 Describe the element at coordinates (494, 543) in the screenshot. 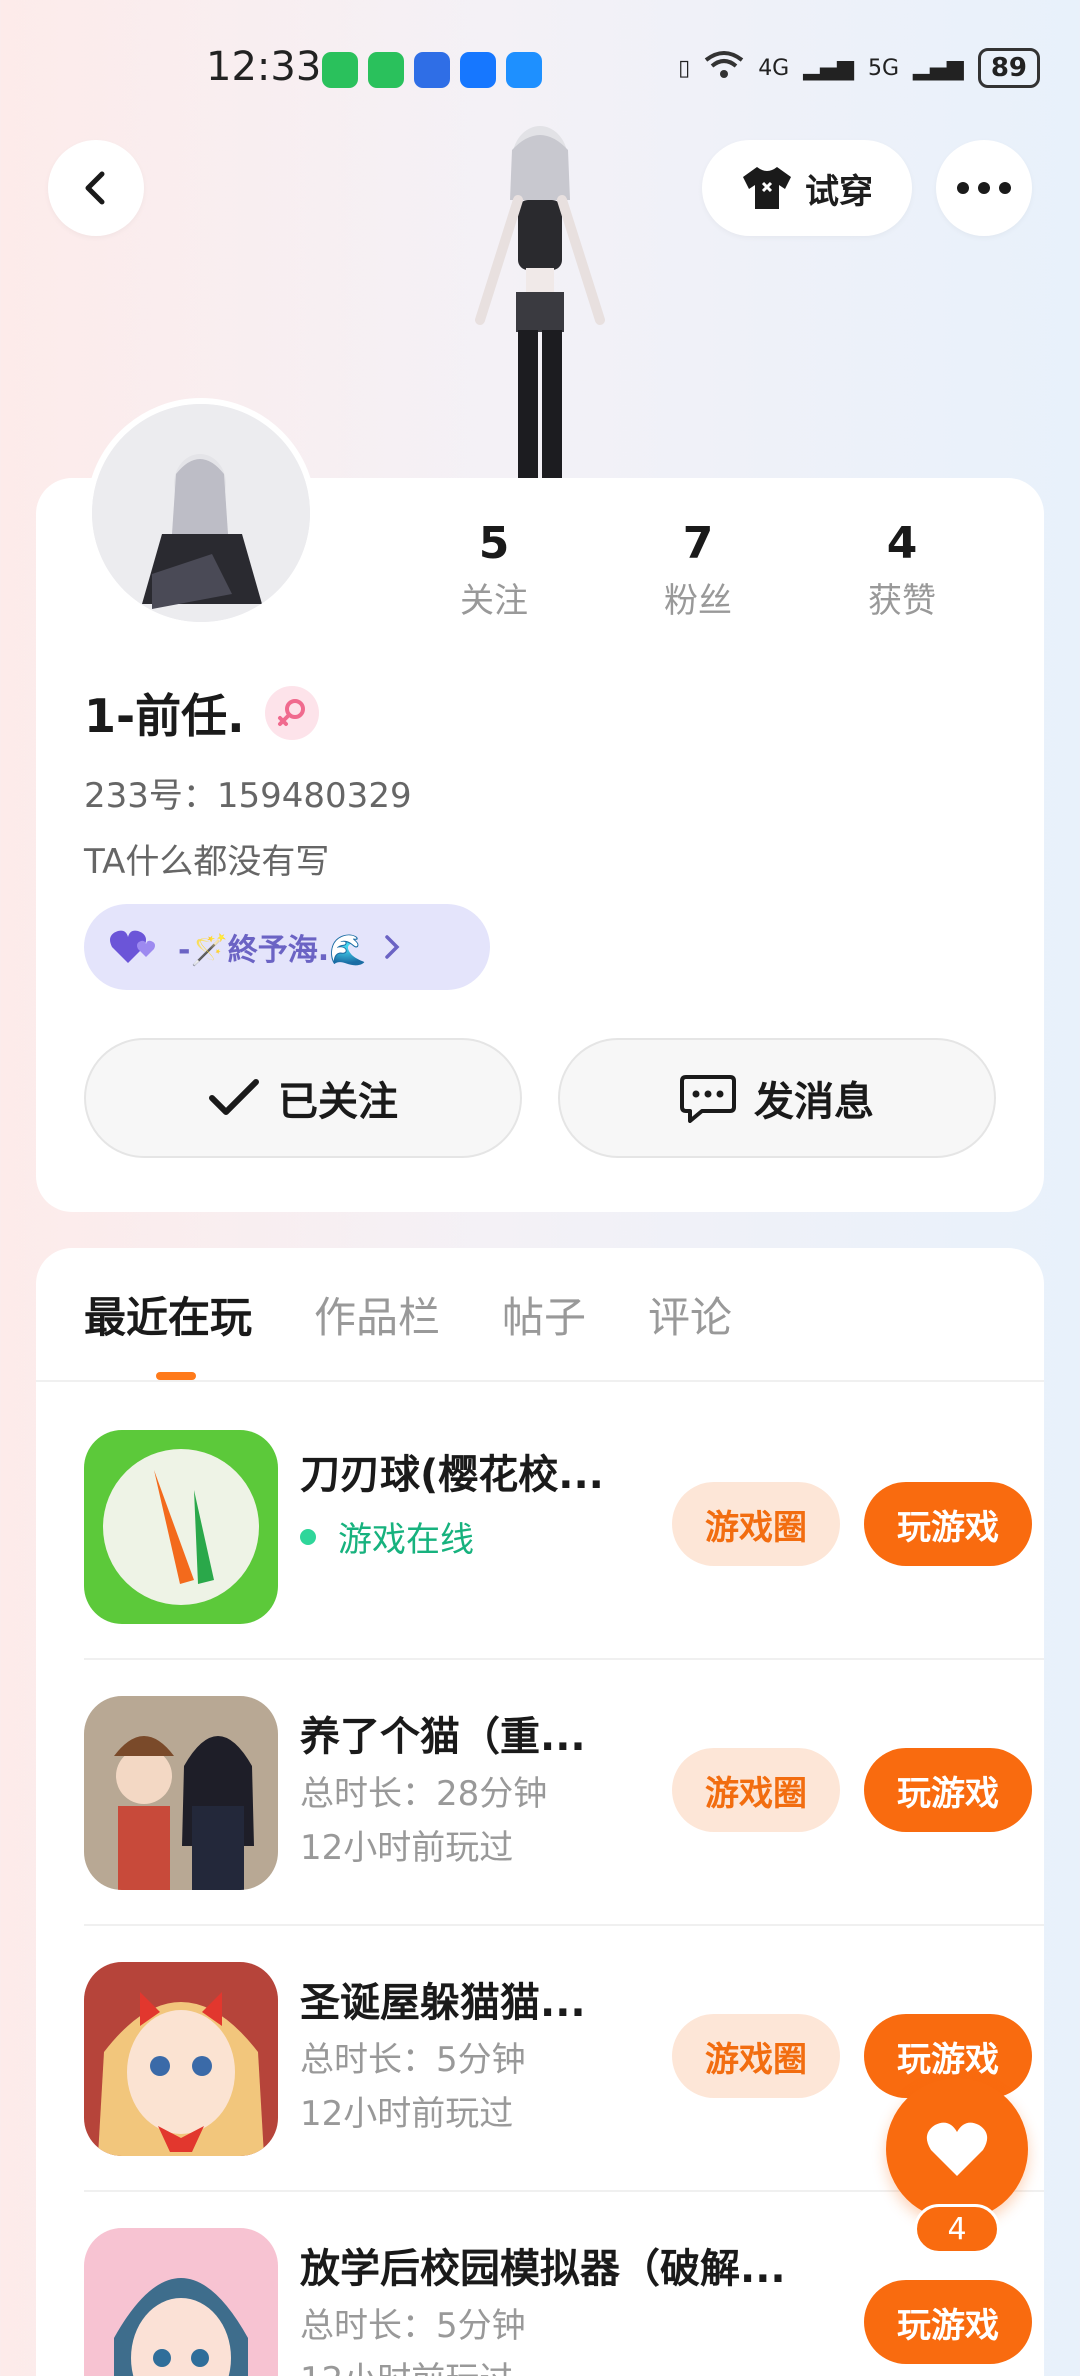

I see `stat-value: 5` at that location.